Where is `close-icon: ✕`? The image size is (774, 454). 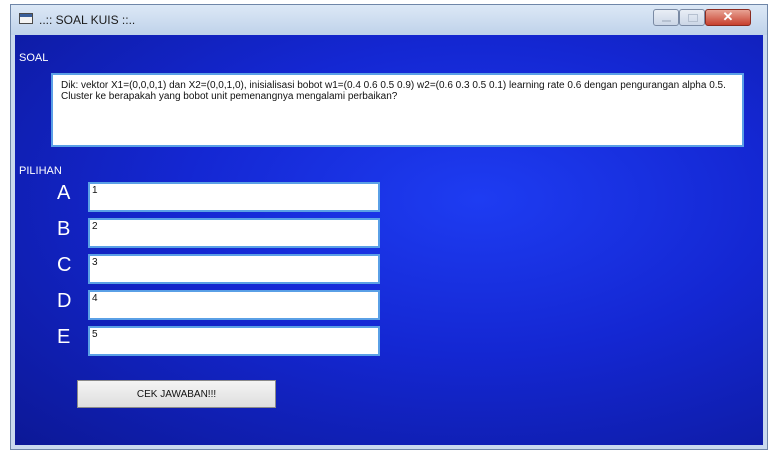
close-icon: ✕ is located at coordinates (728, 17).